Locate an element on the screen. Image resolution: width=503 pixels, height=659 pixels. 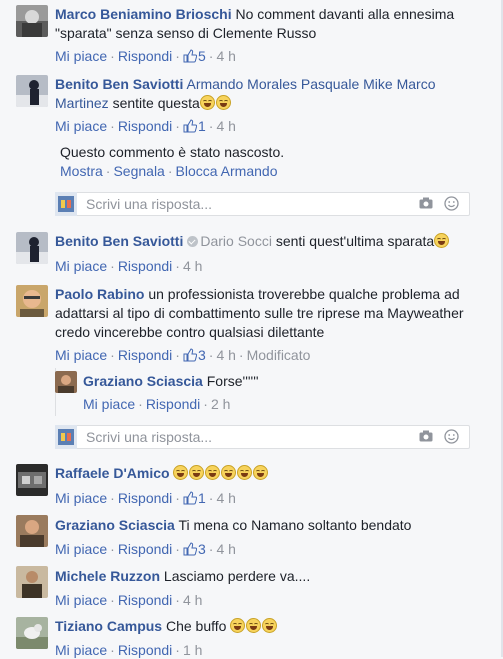
user-avatar is located at coordinates (66, 437).